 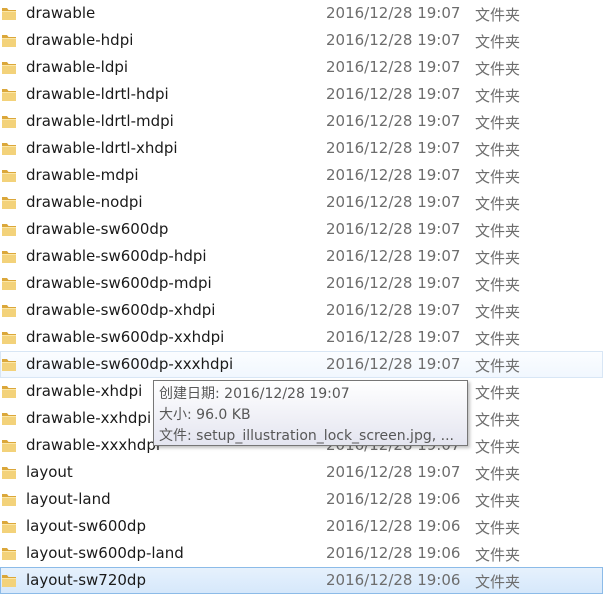 I want to click on tooltip-size: 大小: 96.0 KB, so click(x=205, y=415).